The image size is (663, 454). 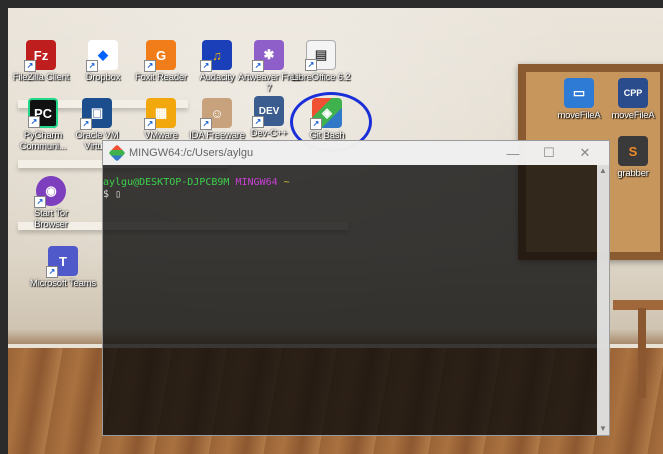 What do you see at coordinates (106, 194) in the screenshot?
I see `prompt-symbol: $` at bounding box center [106, 194].